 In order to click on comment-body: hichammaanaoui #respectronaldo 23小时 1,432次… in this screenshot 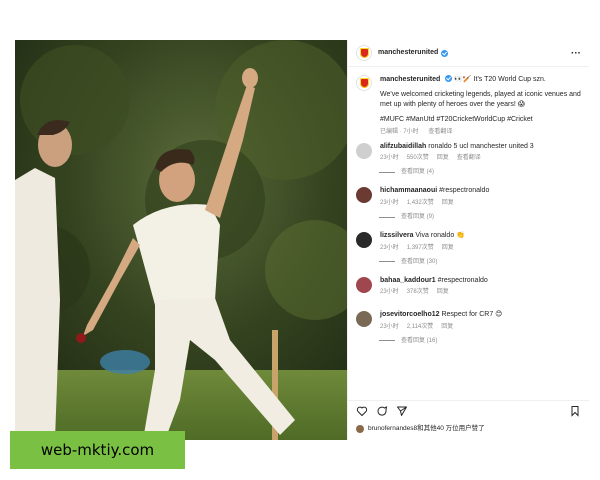, I will do `click(480, 196)`.